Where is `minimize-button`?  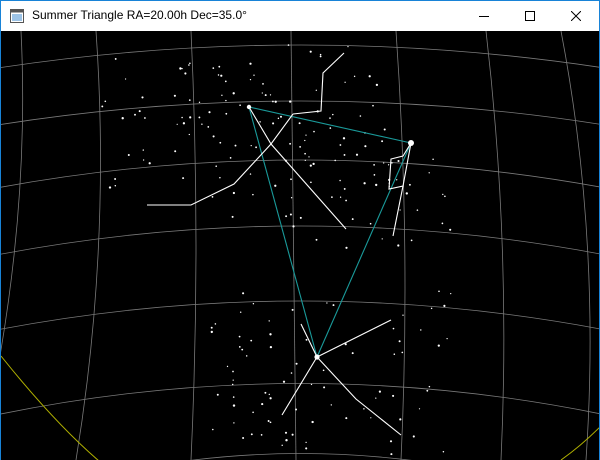 minimize-button is located at coordinates (484, 16).